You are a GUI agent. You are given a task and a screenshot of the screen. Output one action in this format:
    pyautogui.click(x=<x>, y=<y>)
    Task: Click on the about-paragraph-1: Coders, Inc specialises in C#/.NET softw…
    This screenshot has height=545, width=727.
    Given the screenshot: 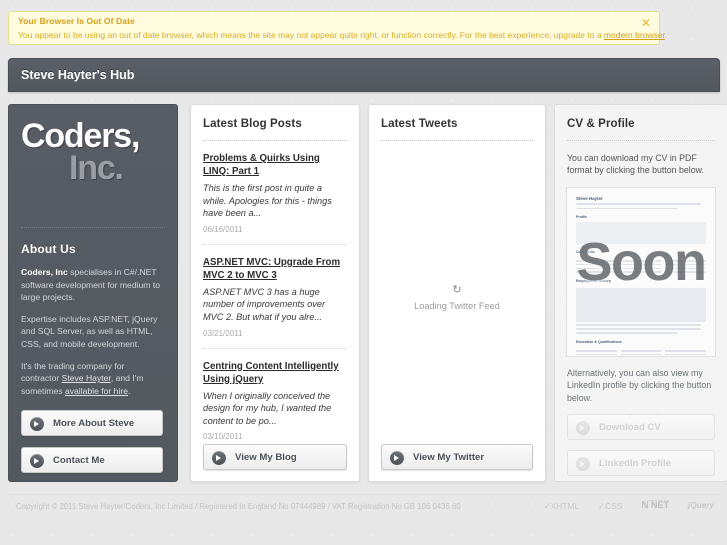 What is the action you would take?
    pyautogui.click(x=92, y=285)
    